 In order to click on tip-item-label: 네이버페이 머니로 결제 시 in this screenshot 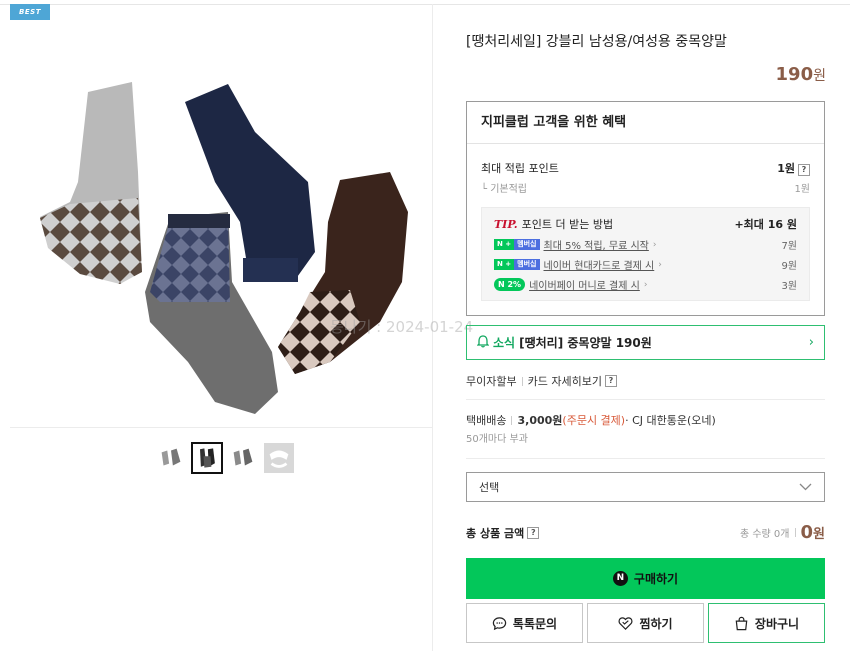, I will do `click(584, 286)`.